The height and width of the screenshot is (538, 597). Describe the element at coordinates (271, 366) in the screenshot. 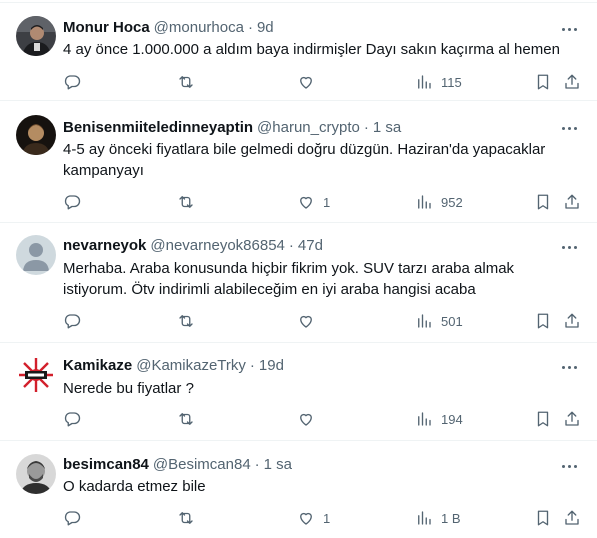

I see `timestamp: 19d` at that location.